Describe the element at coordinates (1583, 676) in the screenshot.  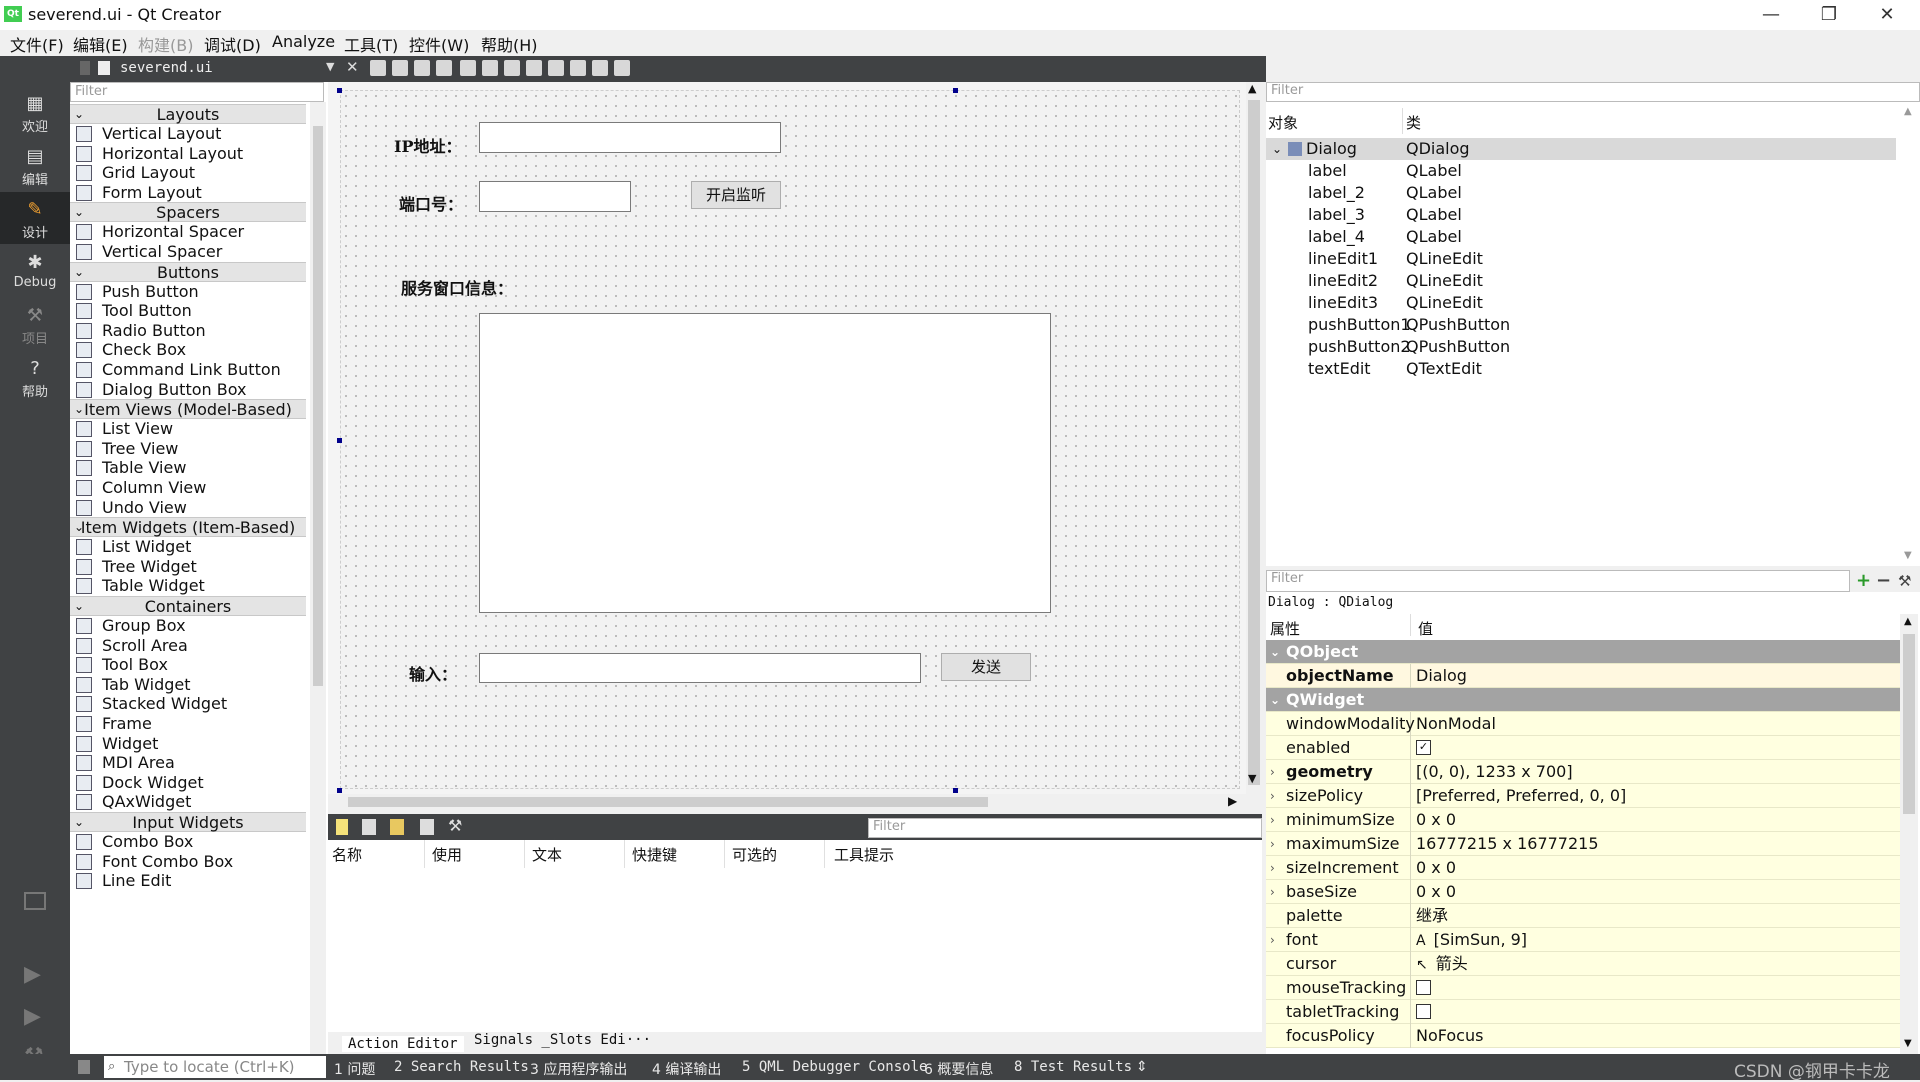
I see `property-row: objectName Dialog` at that location.